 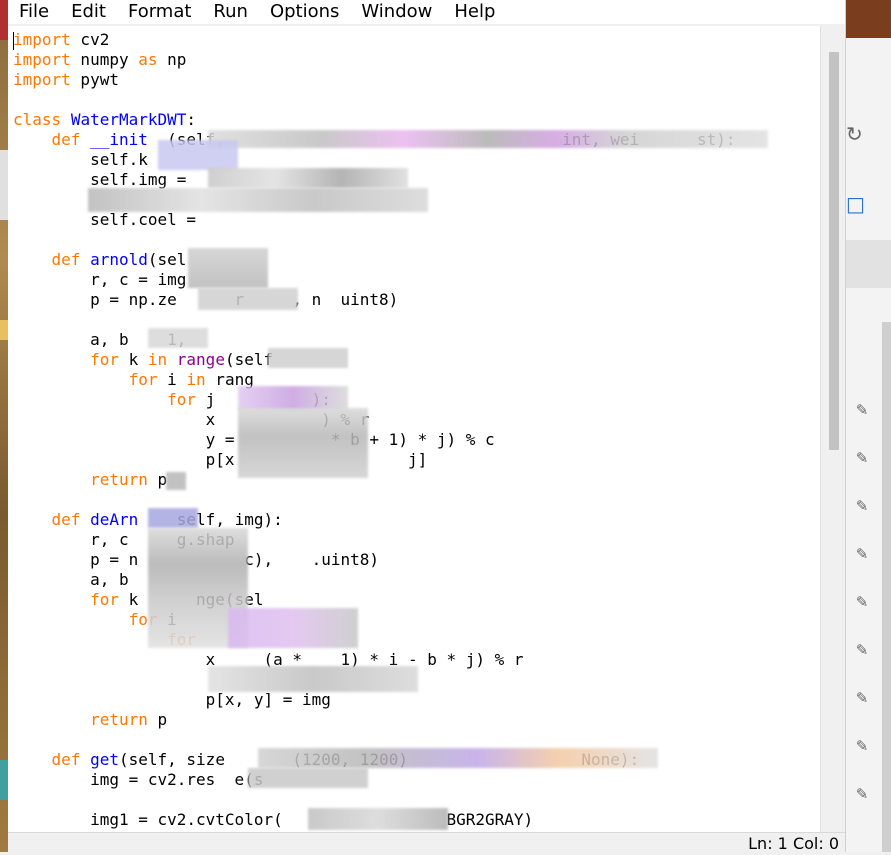 I want to click on background-window-band, so click(x=868, y=264).